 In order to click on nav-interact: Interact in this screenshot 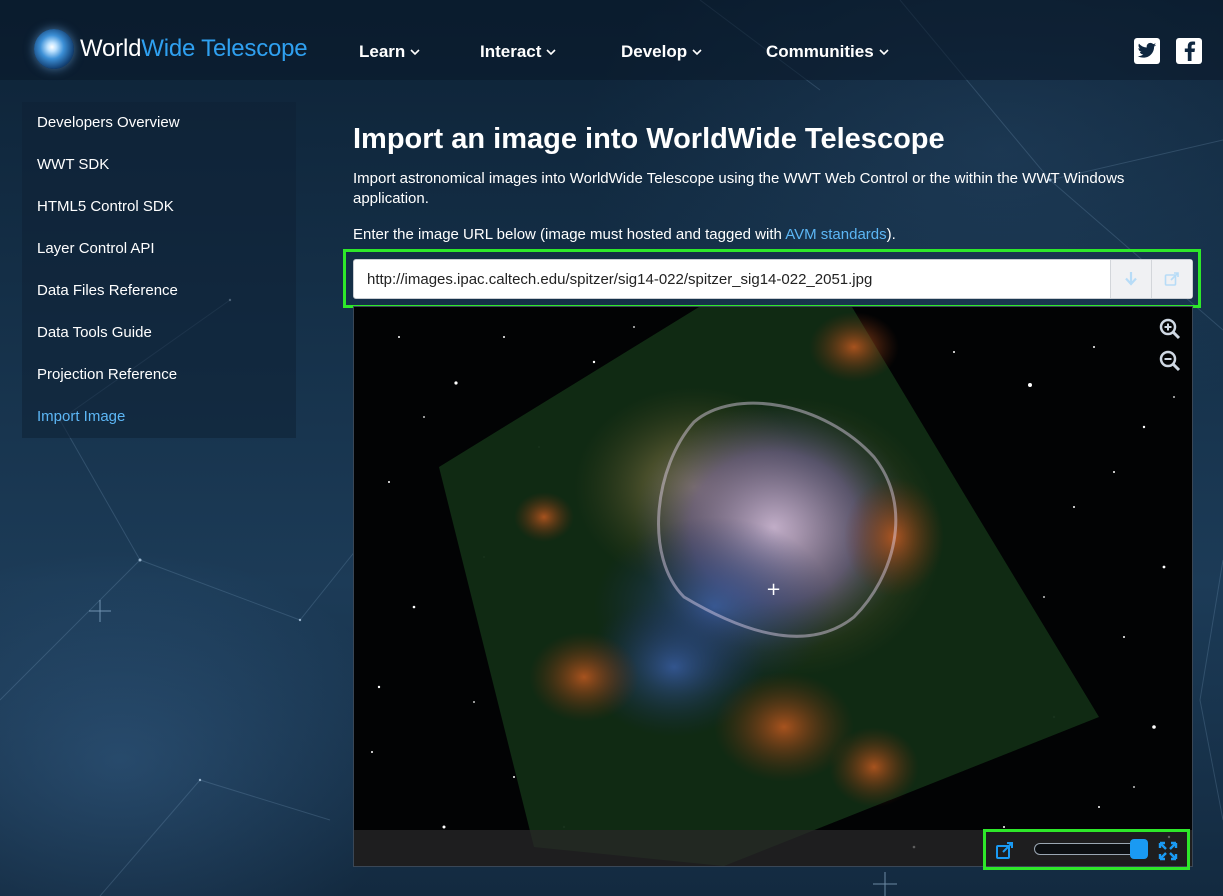, I will do `click(518, 52)`.